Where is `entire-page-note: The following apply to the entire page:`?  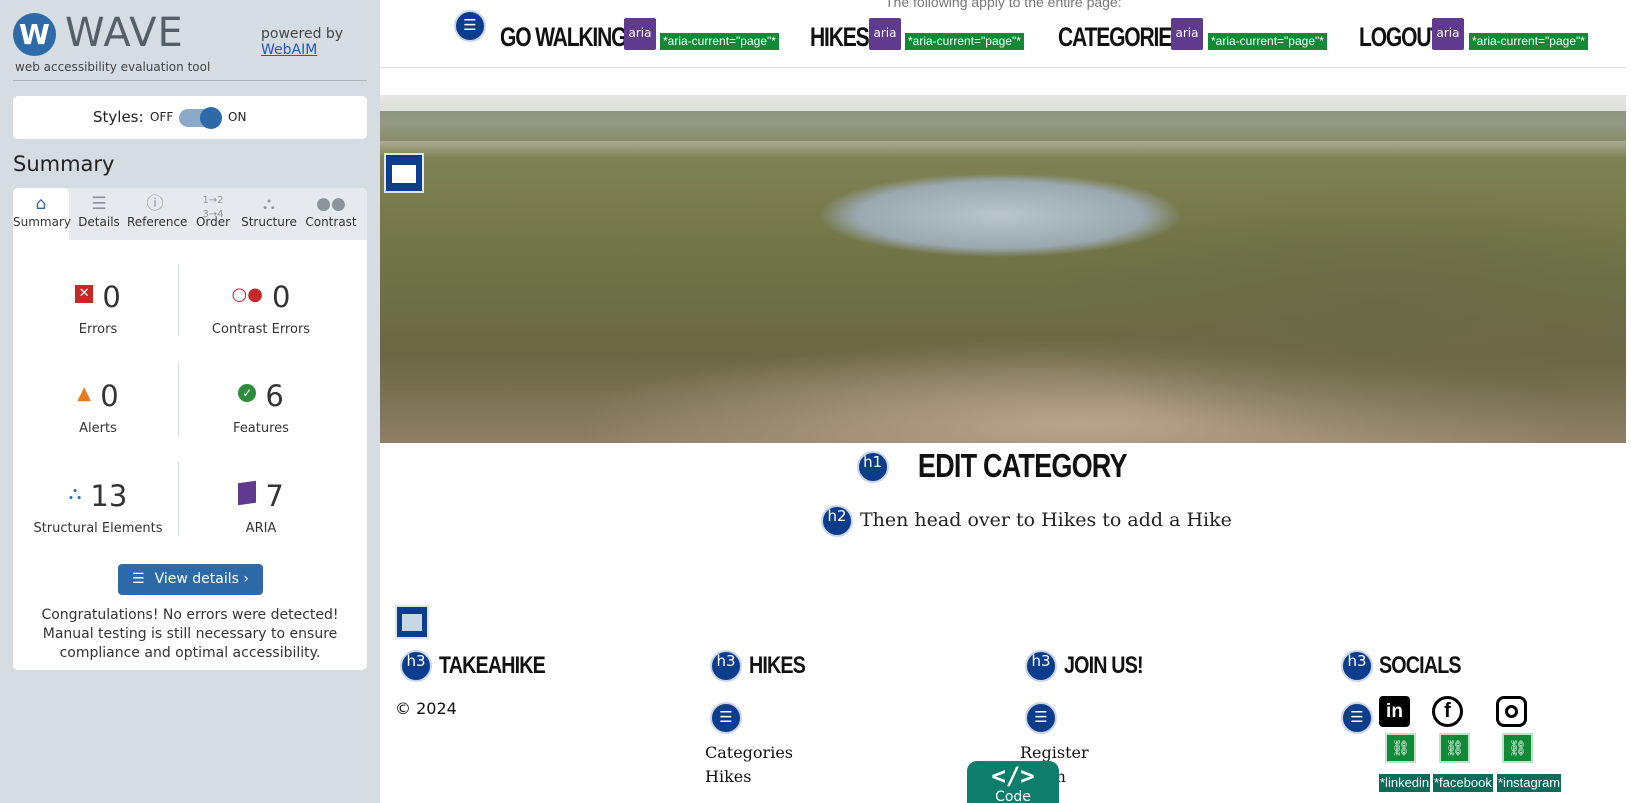 entire-page-note: The following apply to the entire page: is located at coordinates (1003, 5).